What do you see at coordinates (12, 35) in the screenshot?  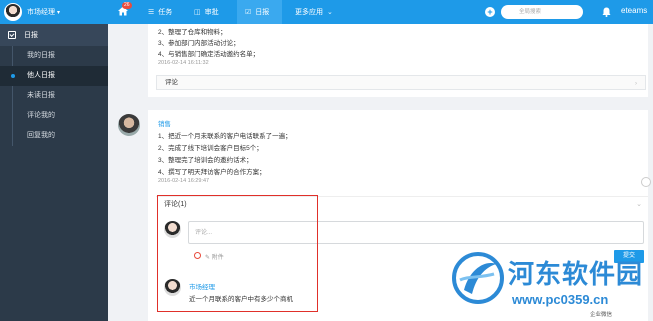 I see `checkbox-icon` at bounding box center [12, 35].